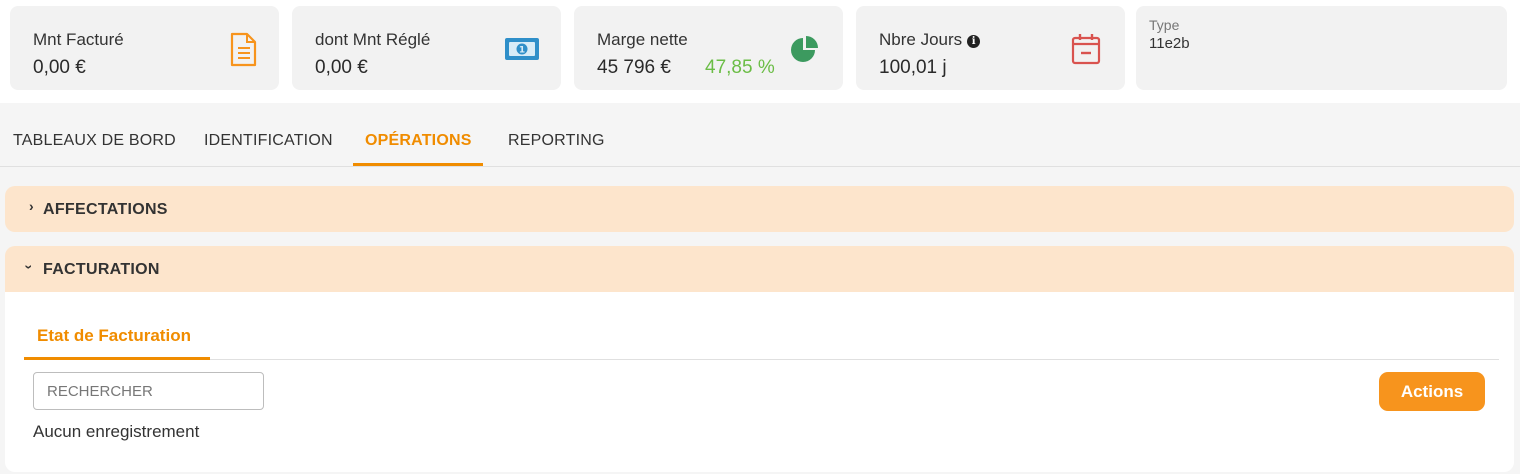 The width and height of the screenshot is (1520, 474). Describe the element at coordinates (1086, 51) in the screenshot. I see `calendar-icon` at that location.